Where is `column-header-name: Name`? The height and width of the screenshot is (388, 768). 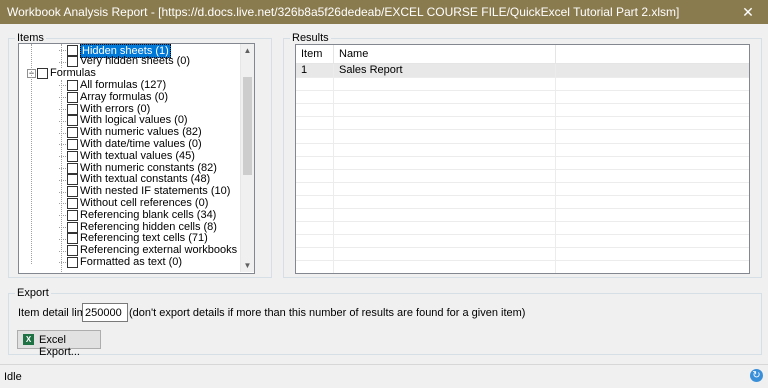 column-header-name: Name is located at coordinates (445, 54).